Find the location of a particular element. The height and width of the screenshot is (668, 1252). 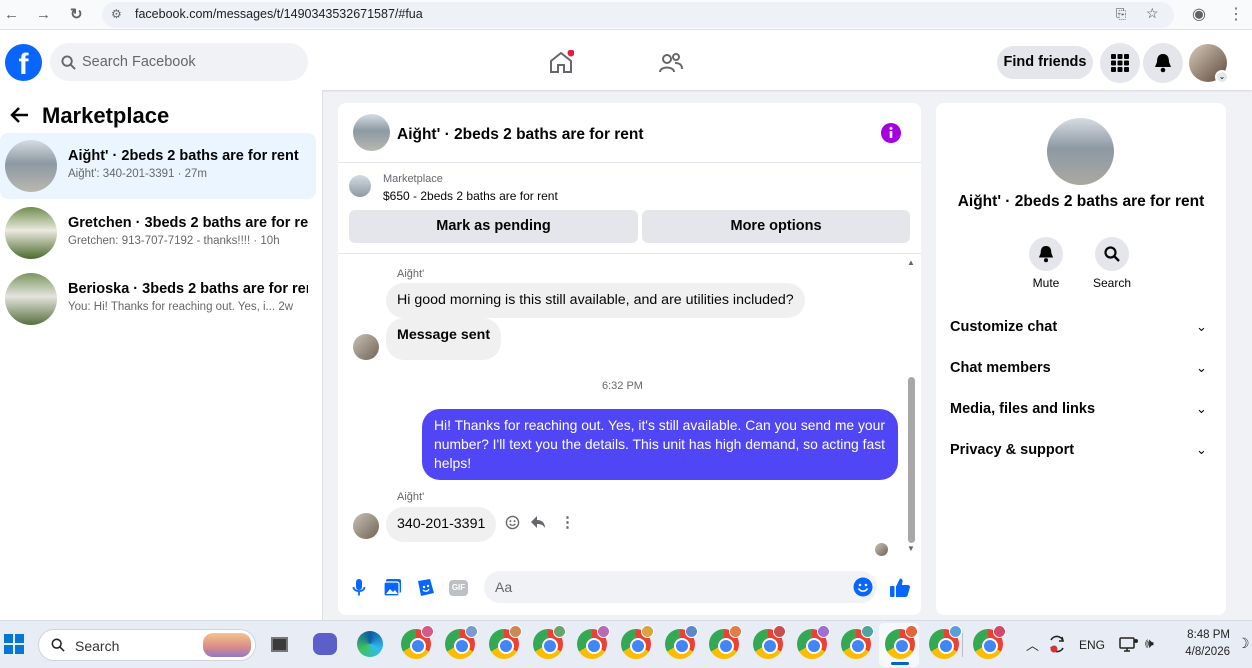

chat-title: Aiğht' · 2beds 2 baths are for rent is located at coordinates (520, 134).